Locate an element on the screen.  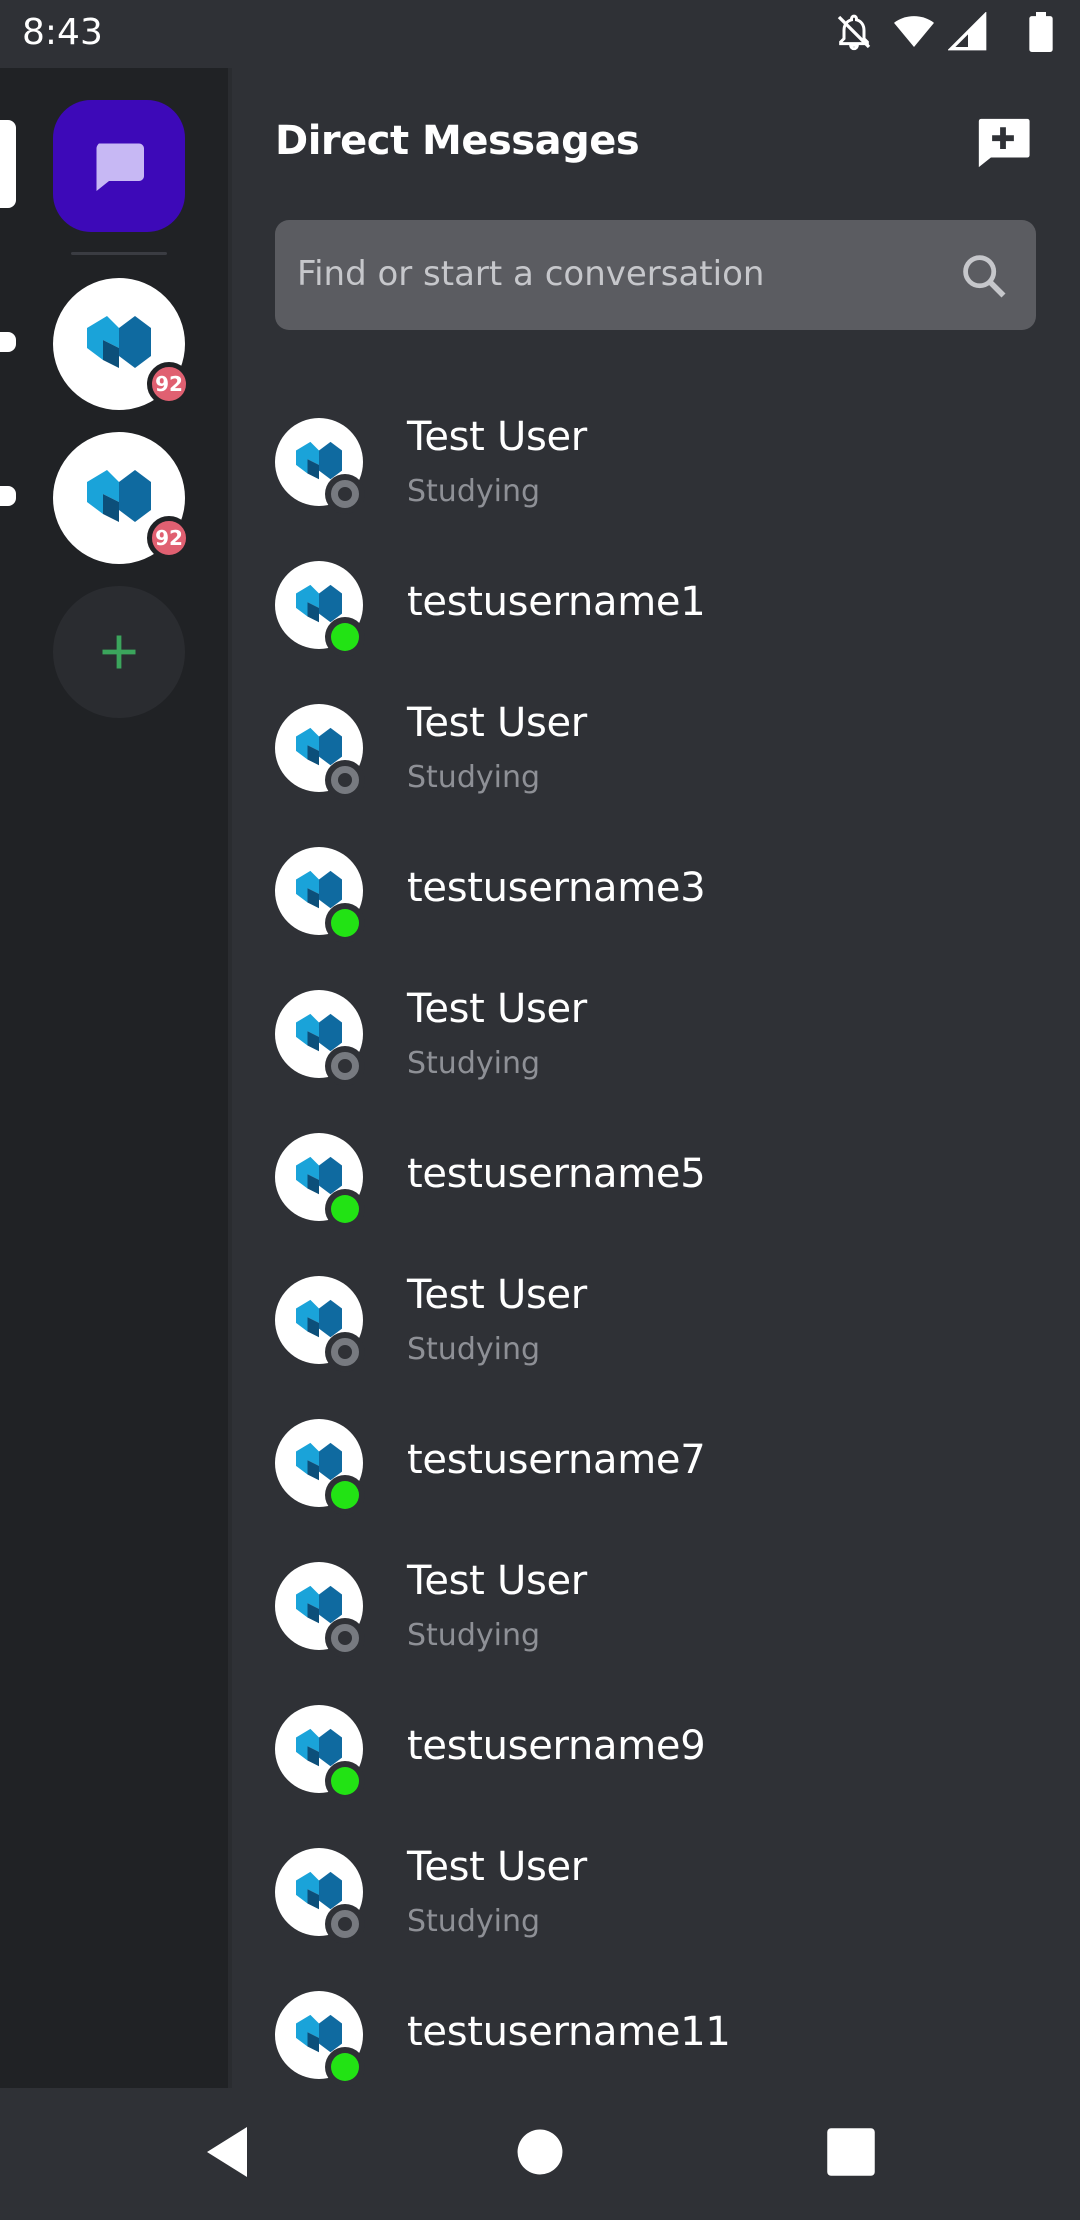
recents-icon is located at coordinates (851, 2152).